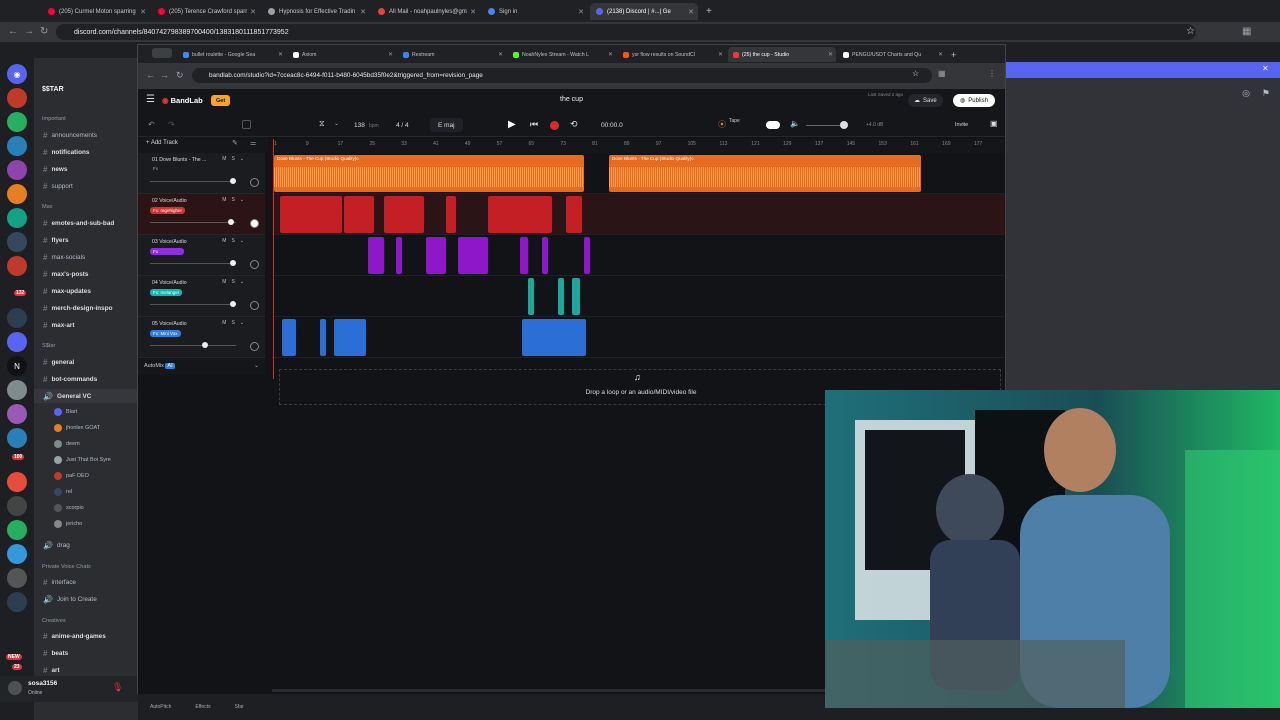 The height and width of the screenshot is (720, 1280). What do you see at coordinates (66, 567) in the screenshot?
I see `category-private: Private Voice Chats` at bounding box center [66, 567].